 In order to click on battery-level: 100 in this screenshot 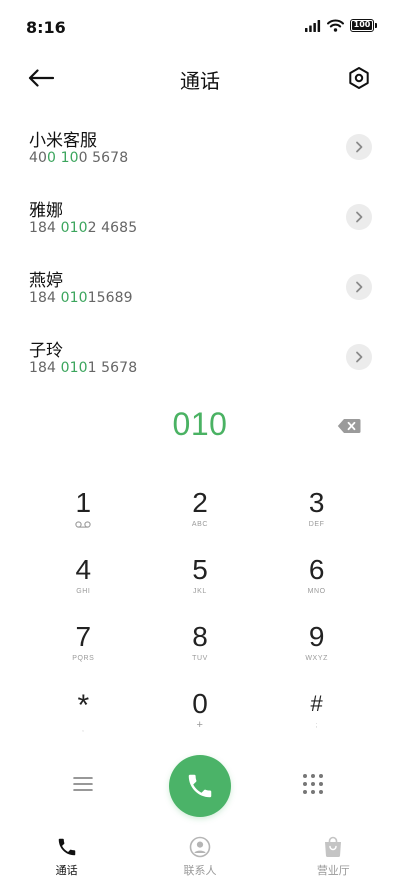, I will do `click(362, 24)`.